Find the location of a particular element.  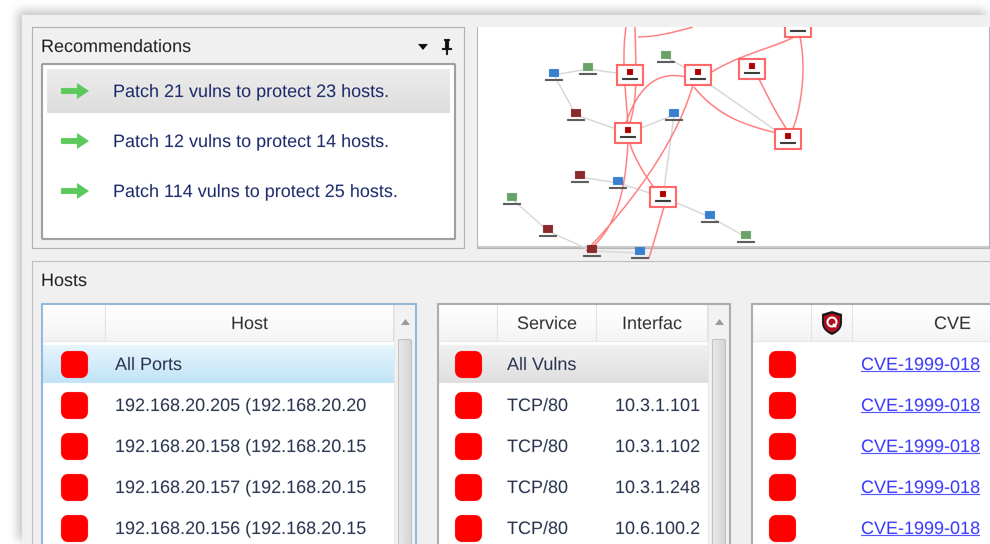

service-row: All Vulns is located at coordinates (573, 364).